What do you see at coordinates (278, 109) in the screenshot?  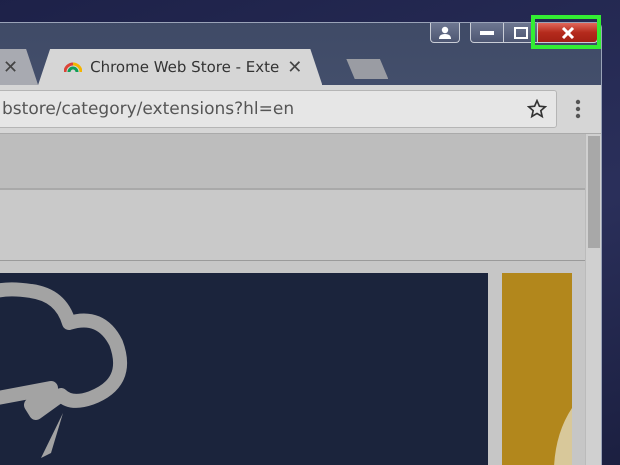 I see `address-bar: bstore/category/extensions?hl=en` at bounding box center [278, 109].